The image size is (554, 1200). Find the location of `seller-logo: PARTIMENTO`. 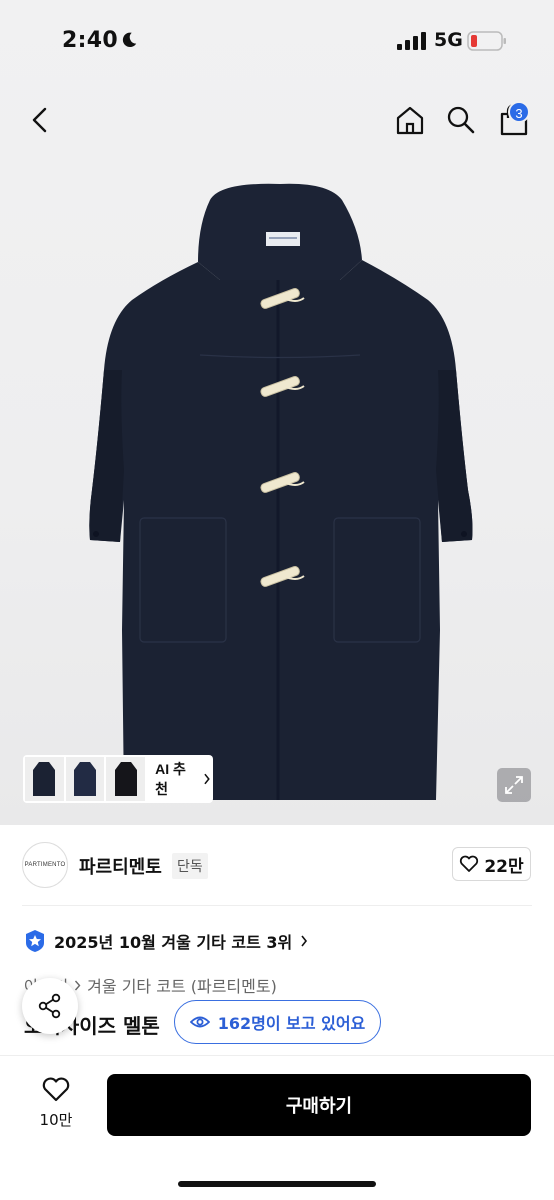

seller-logo: PARTIMENTO is located at coordinates (45, 865).